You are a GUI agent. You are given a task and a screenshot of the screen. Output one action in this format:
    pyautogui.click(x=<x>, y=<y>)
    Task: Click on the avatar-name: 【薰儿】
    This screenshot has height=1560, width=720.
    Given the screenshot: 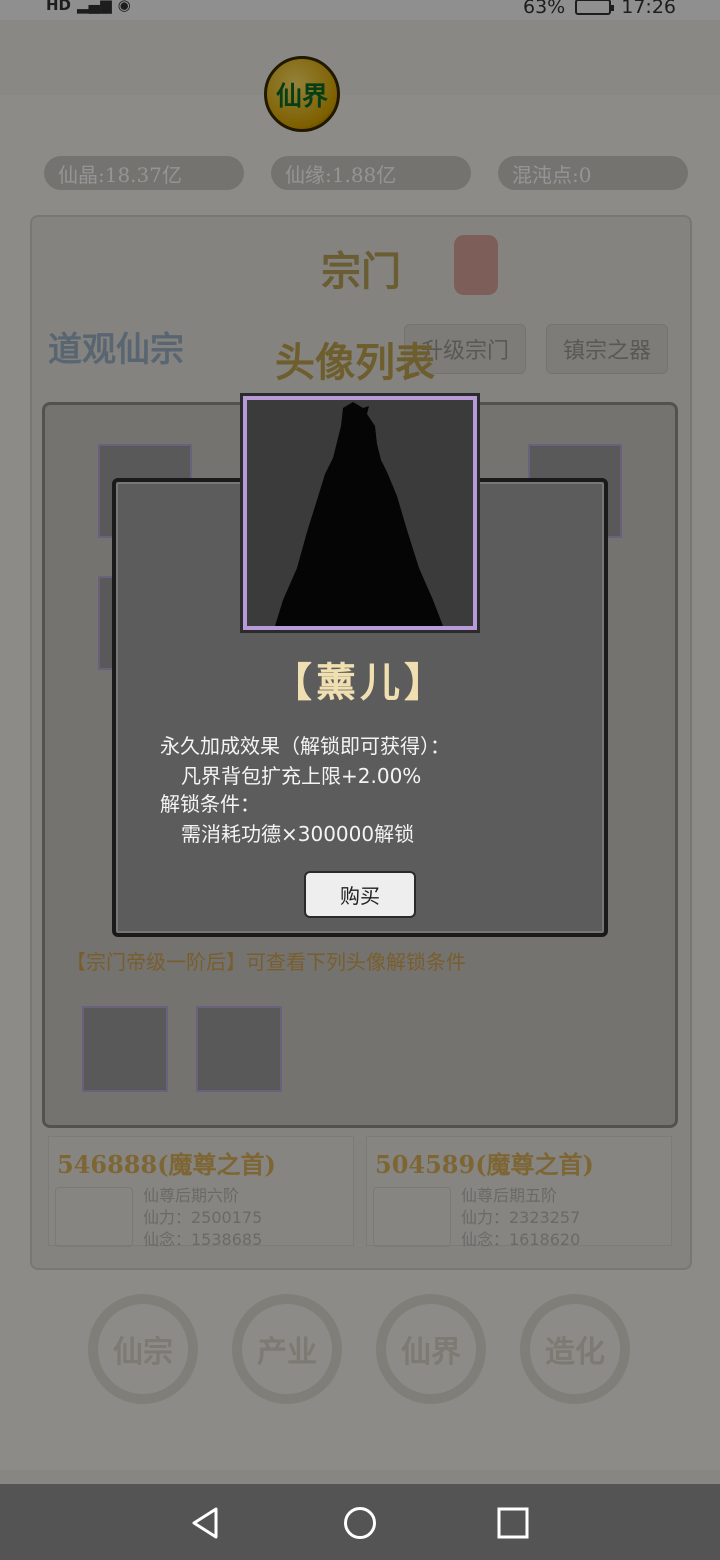 What is the action you would take?
    pyautogui.click(x=360, y=682)
    